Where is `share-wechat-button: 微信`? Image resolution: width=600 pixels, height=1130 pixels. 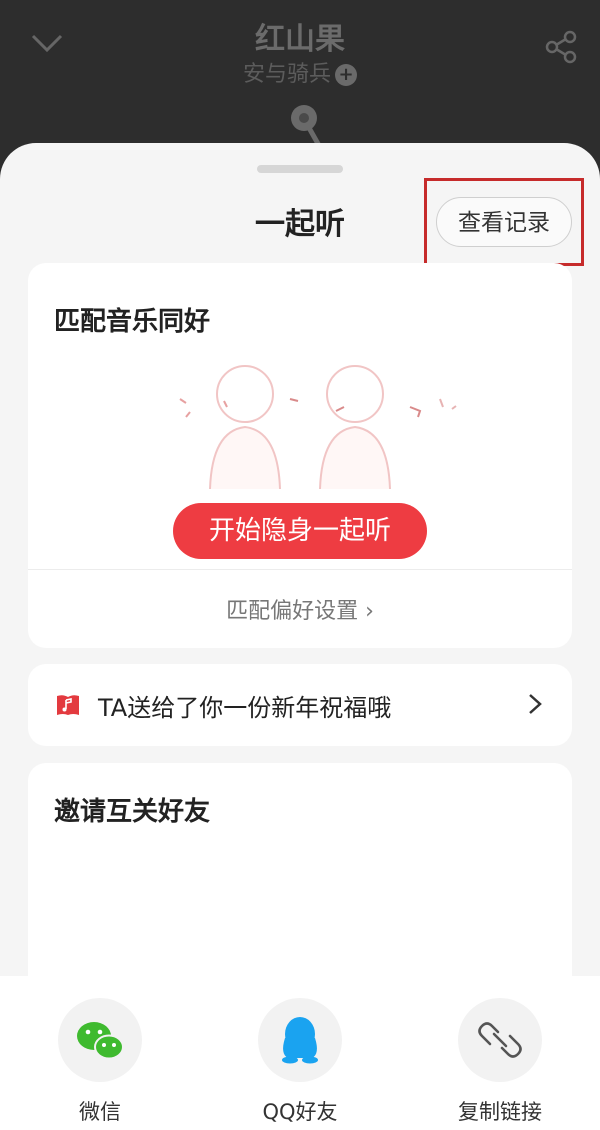
share-wechat-button: 微信 is located at coordinates (100, 1051).